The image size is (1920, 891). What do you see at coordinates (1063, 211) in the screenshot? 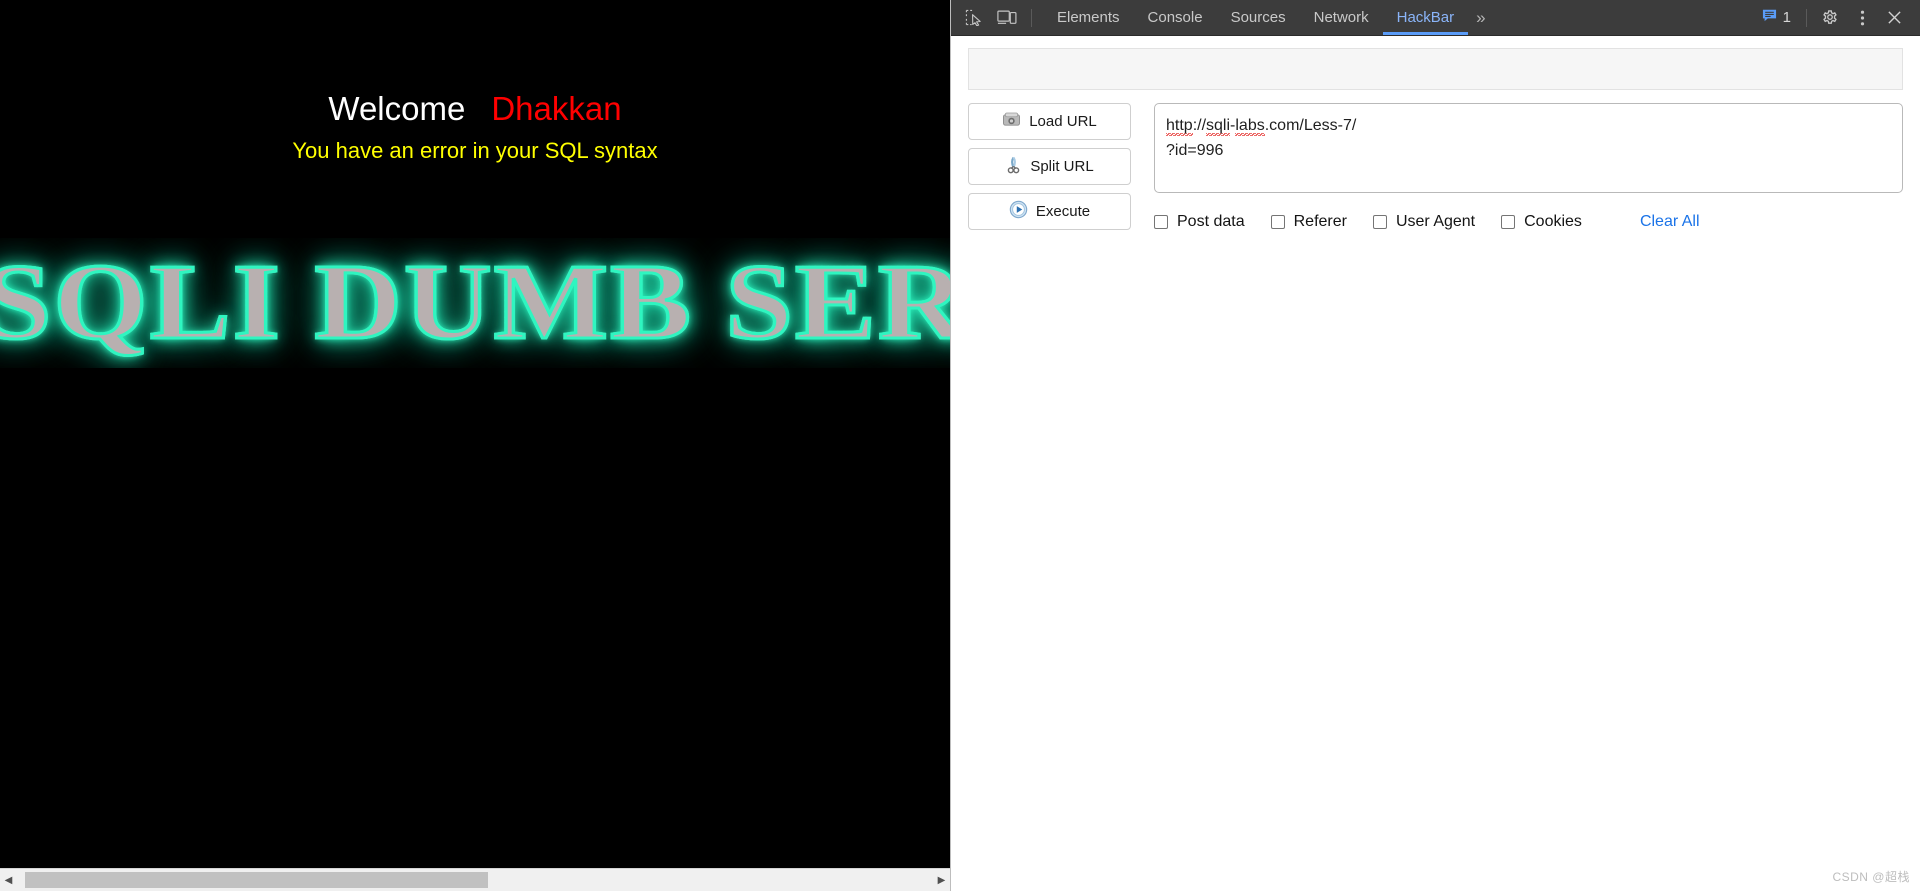
I see `execute-label: Execute` at bounding box center [1063, 211].